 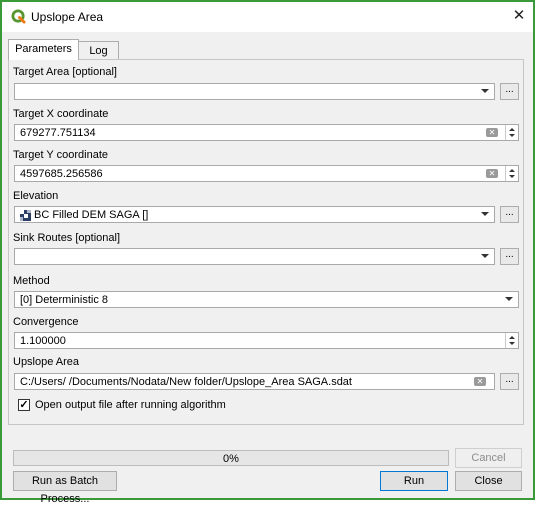 What do you see at coordinates (254, 256) in the screenshot?
I see `sink-routes-dropdown` at bounding box center [254, 256].